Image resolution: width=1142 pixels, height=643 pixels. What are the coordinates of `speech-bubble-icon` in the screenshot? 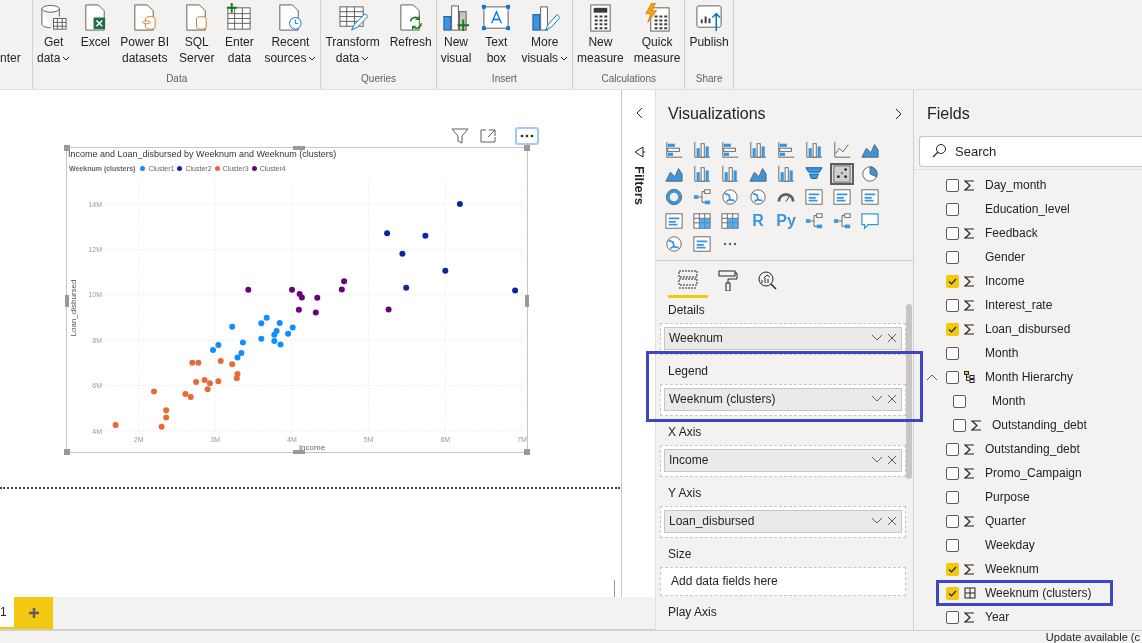 It's located at (870, 220).